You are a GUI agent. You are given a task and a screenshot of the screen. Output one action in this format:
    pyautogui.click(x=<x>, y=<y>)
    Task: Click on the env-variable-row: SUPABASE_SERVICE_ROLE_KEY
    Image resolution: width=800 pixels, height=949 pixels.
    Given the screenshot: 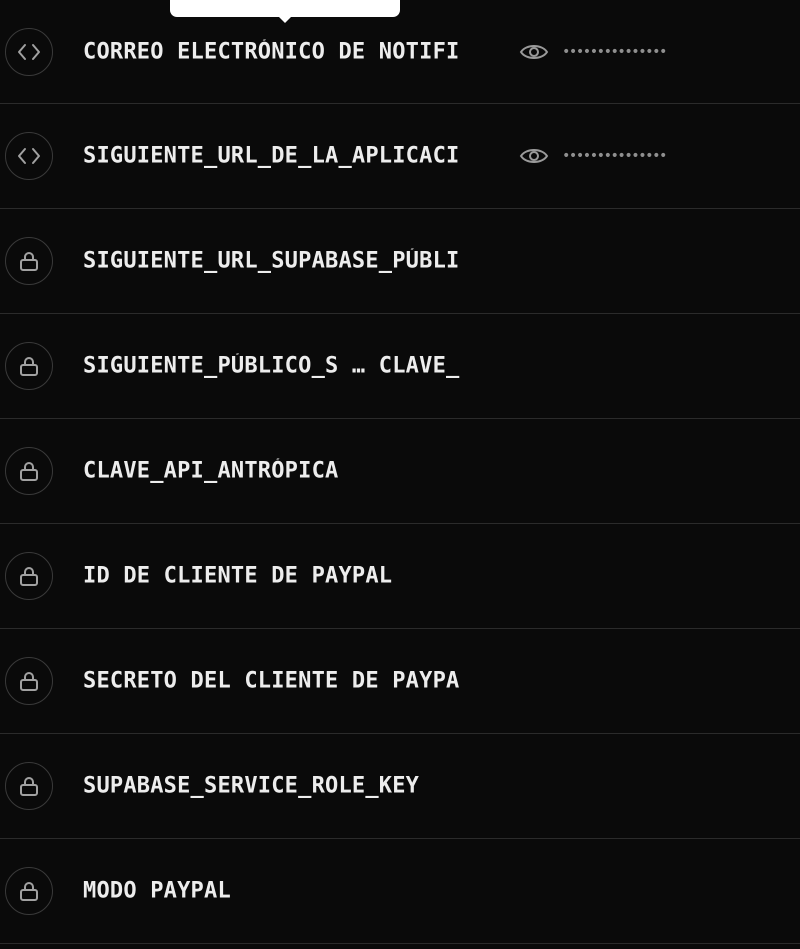 What is the action you would take?
    pyautogui.click(x=400, y=786)
    